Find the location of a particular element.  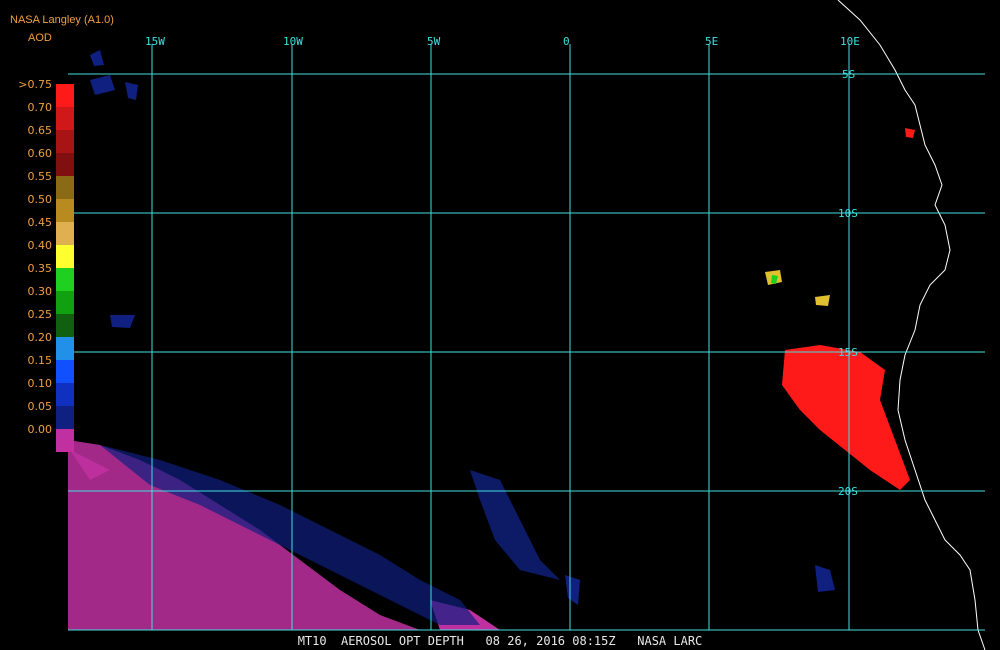

colorbar-tick-label: 0.45 is located at coordinates (40, 222).